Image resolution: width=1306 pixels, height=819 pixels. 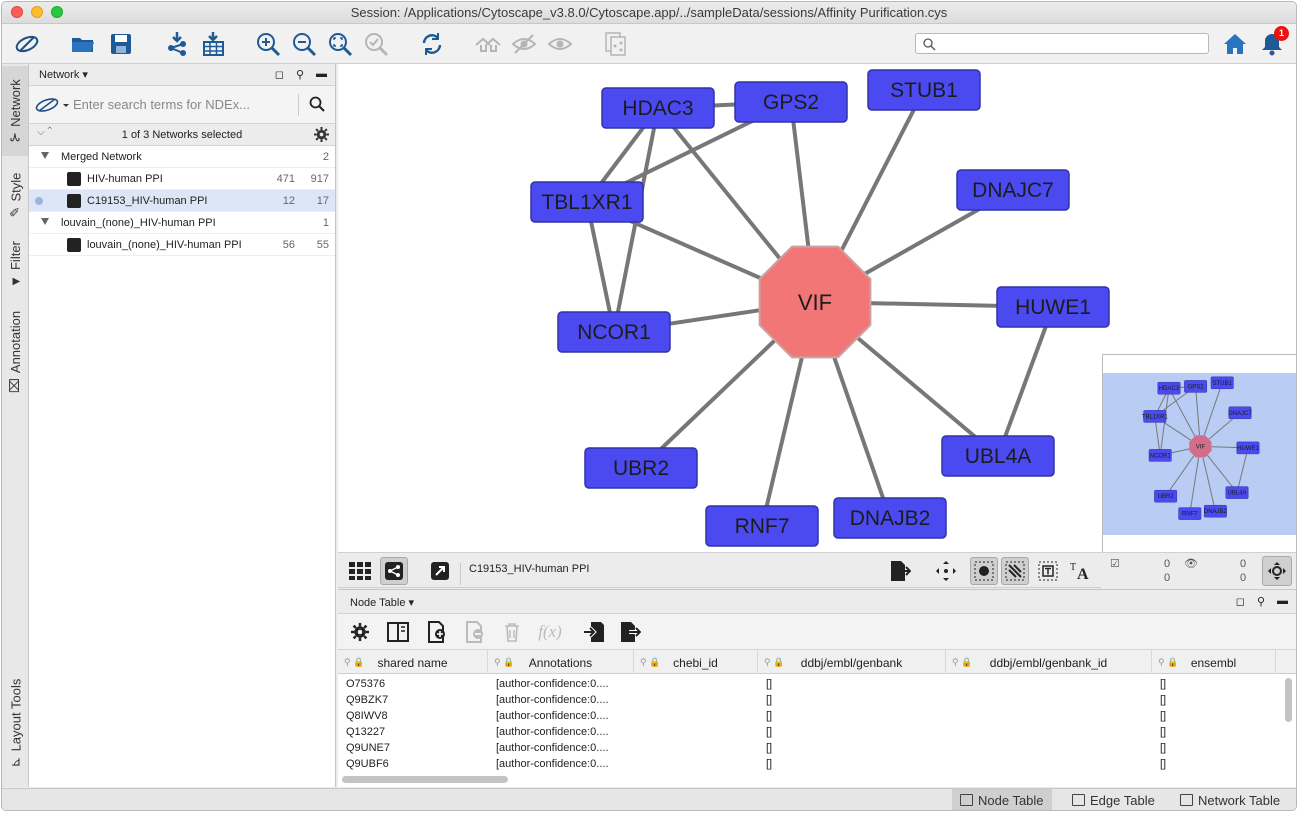 I want to click on table-cell: O75376, so click(x=365, y=684).